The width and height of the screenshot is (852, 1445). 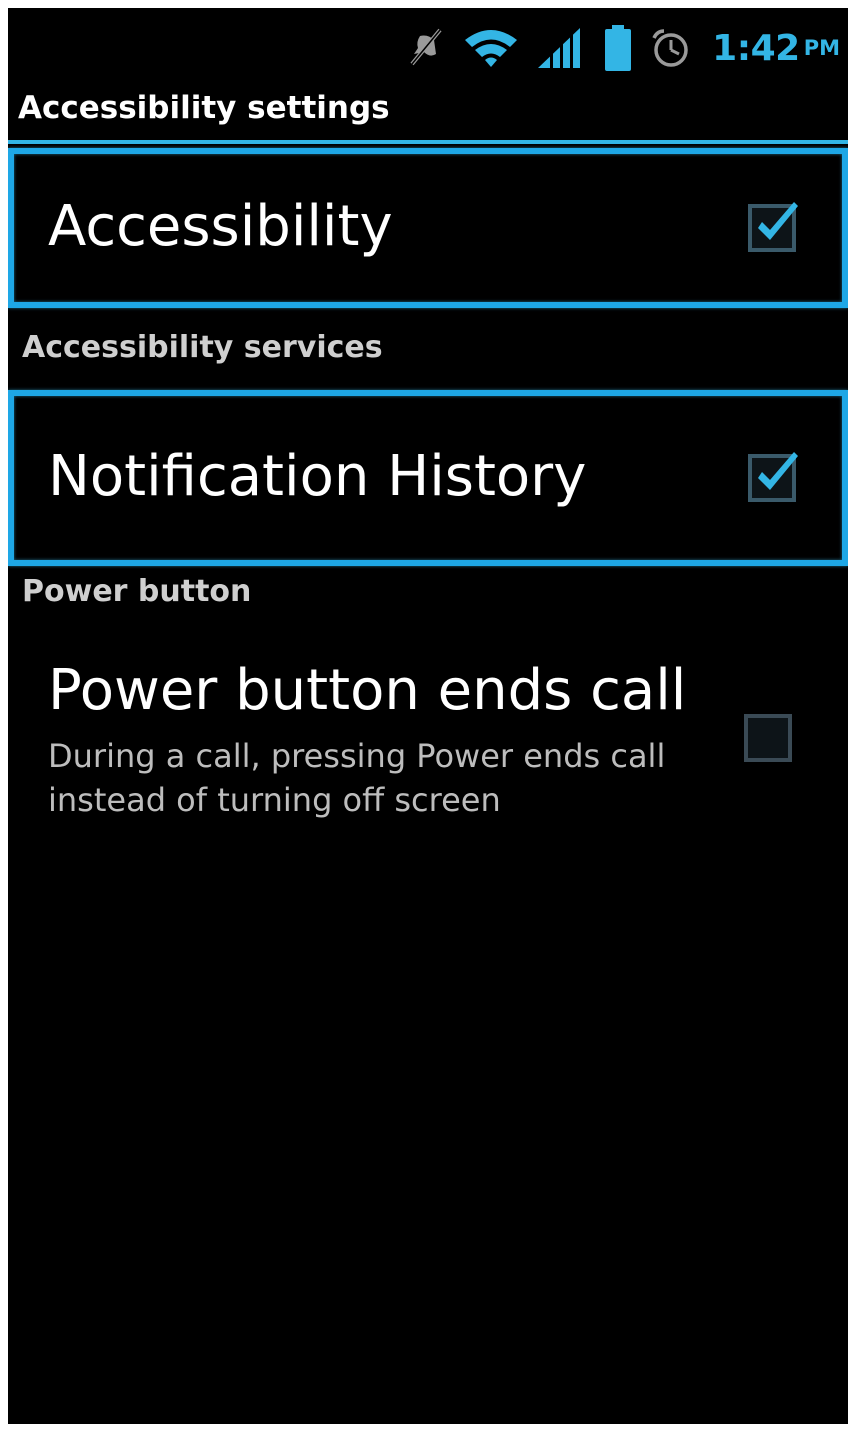 What do you see at coordinates (671, 48) in the screenshot?
I see `alarm-icon` at bounding box center [671, 48].